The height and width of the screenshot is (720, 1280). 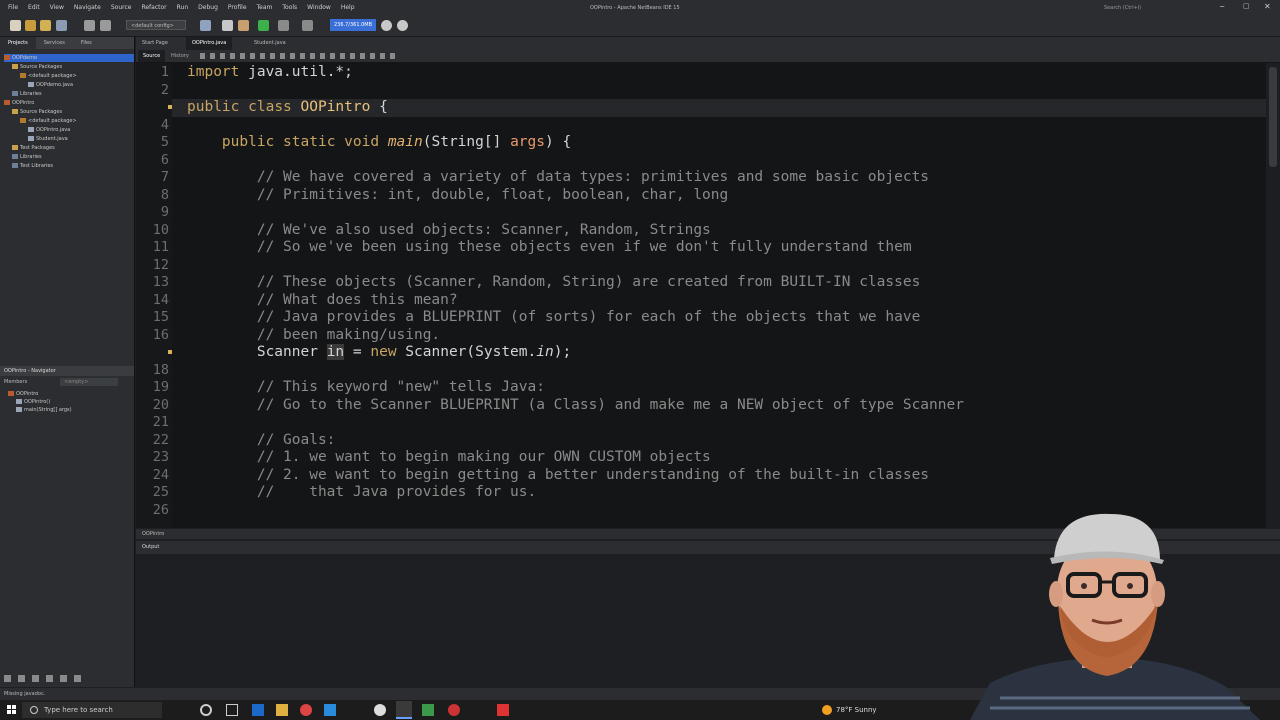 I want to click on code-line: // been making/using., so click(x=313, y=335).